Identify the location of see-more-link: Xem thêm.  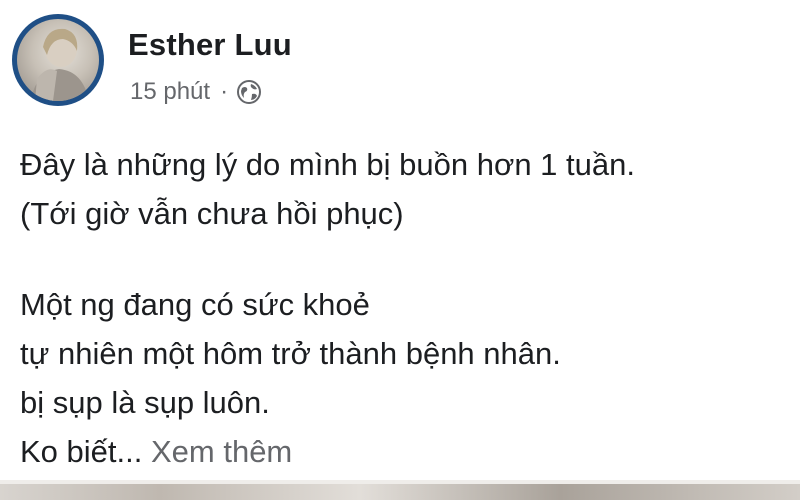
(221, 451).